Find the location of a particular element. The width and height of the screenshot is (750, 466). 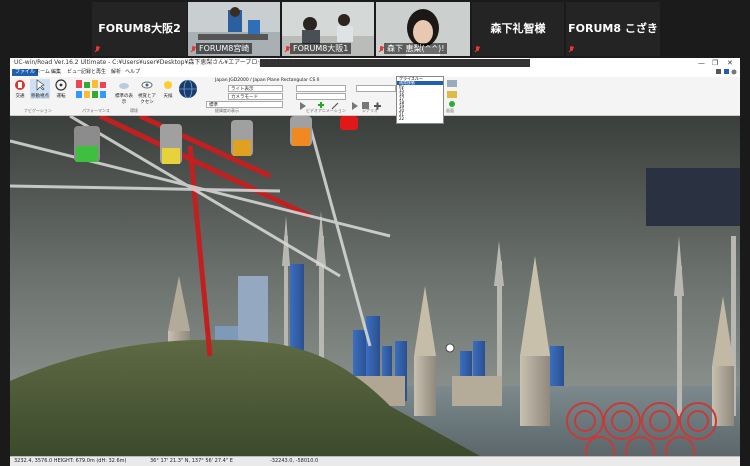

traffic-button: 交通 is located at coordinates (20, 89).